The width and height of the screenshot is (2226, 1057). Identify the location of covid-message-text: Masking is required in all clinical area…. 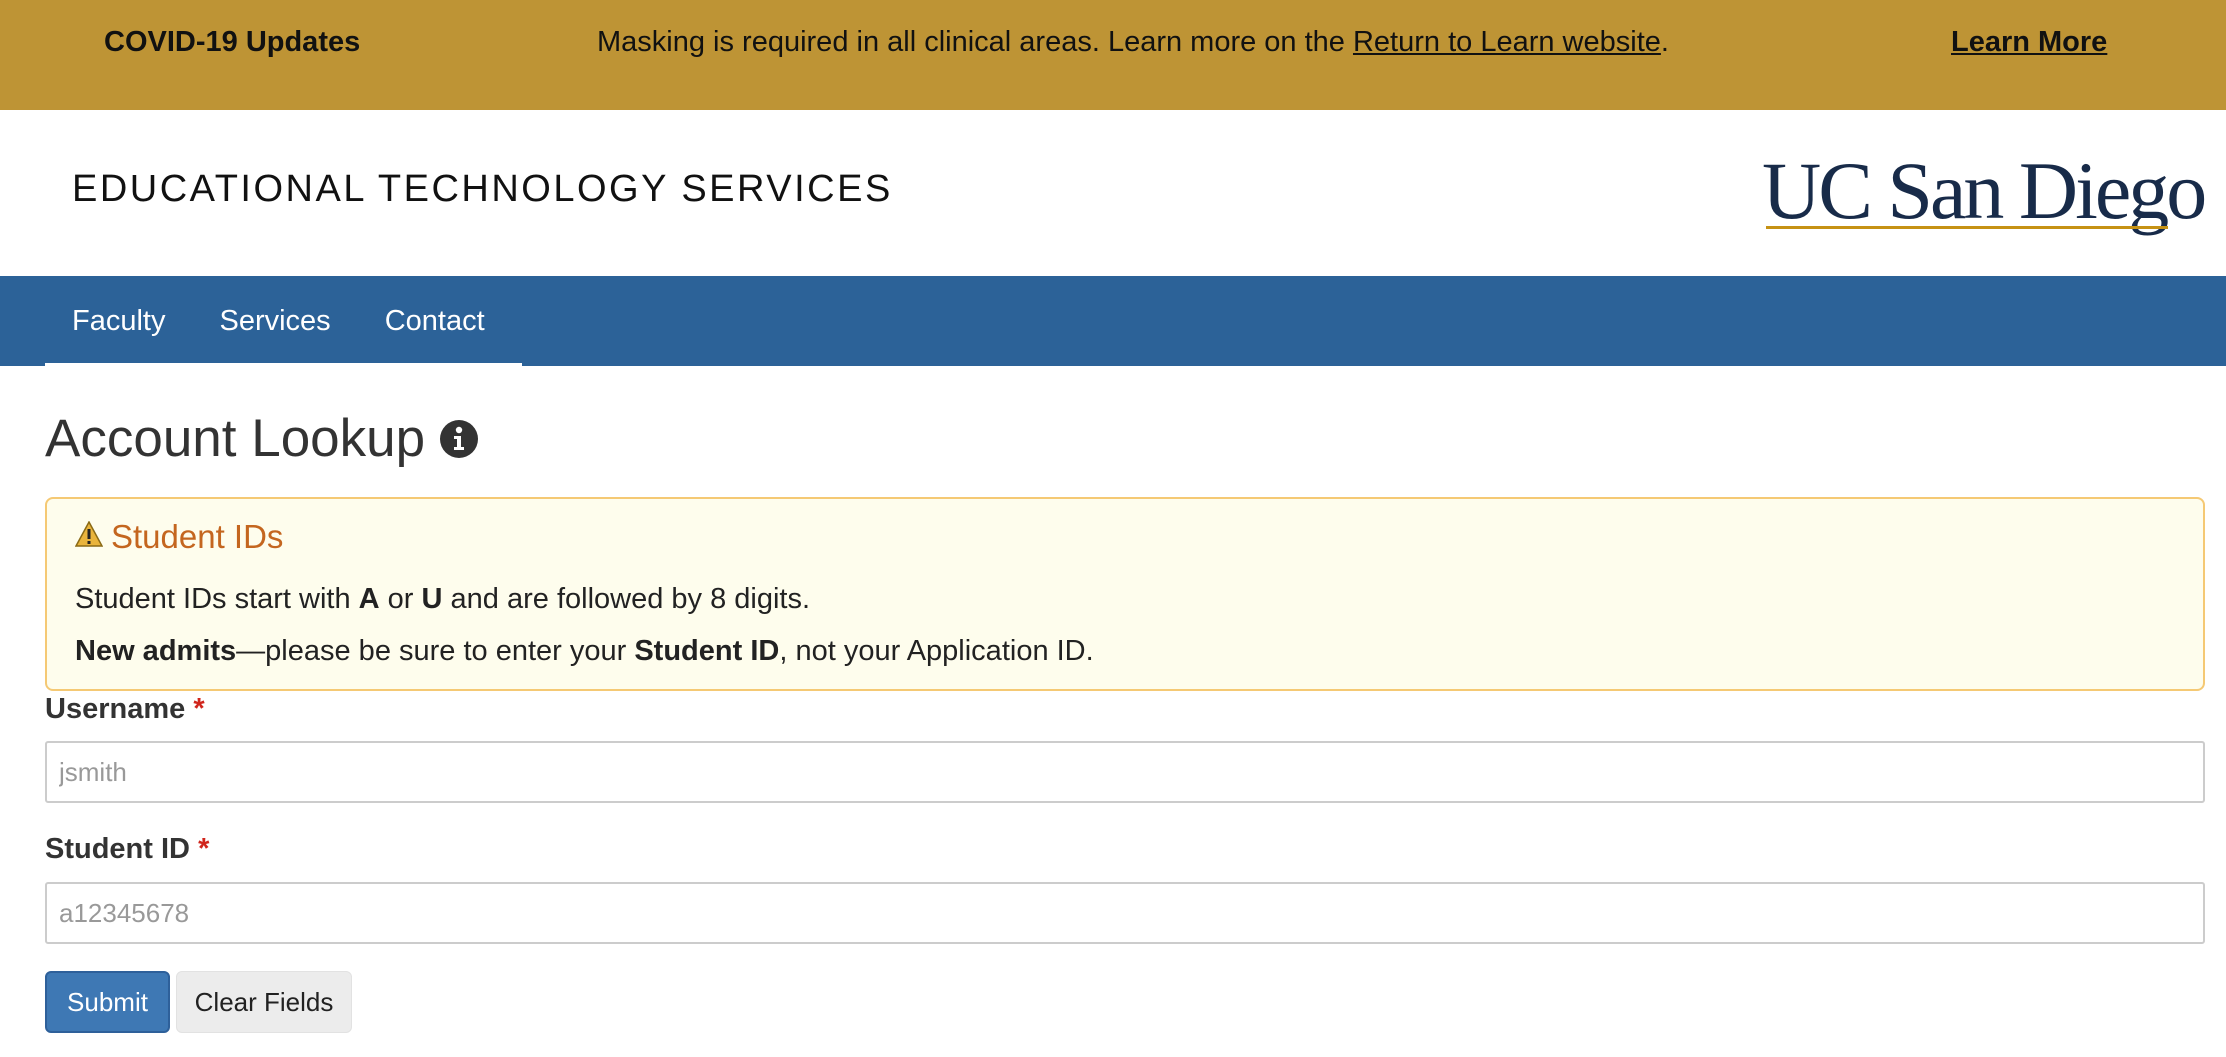
(975, 42).